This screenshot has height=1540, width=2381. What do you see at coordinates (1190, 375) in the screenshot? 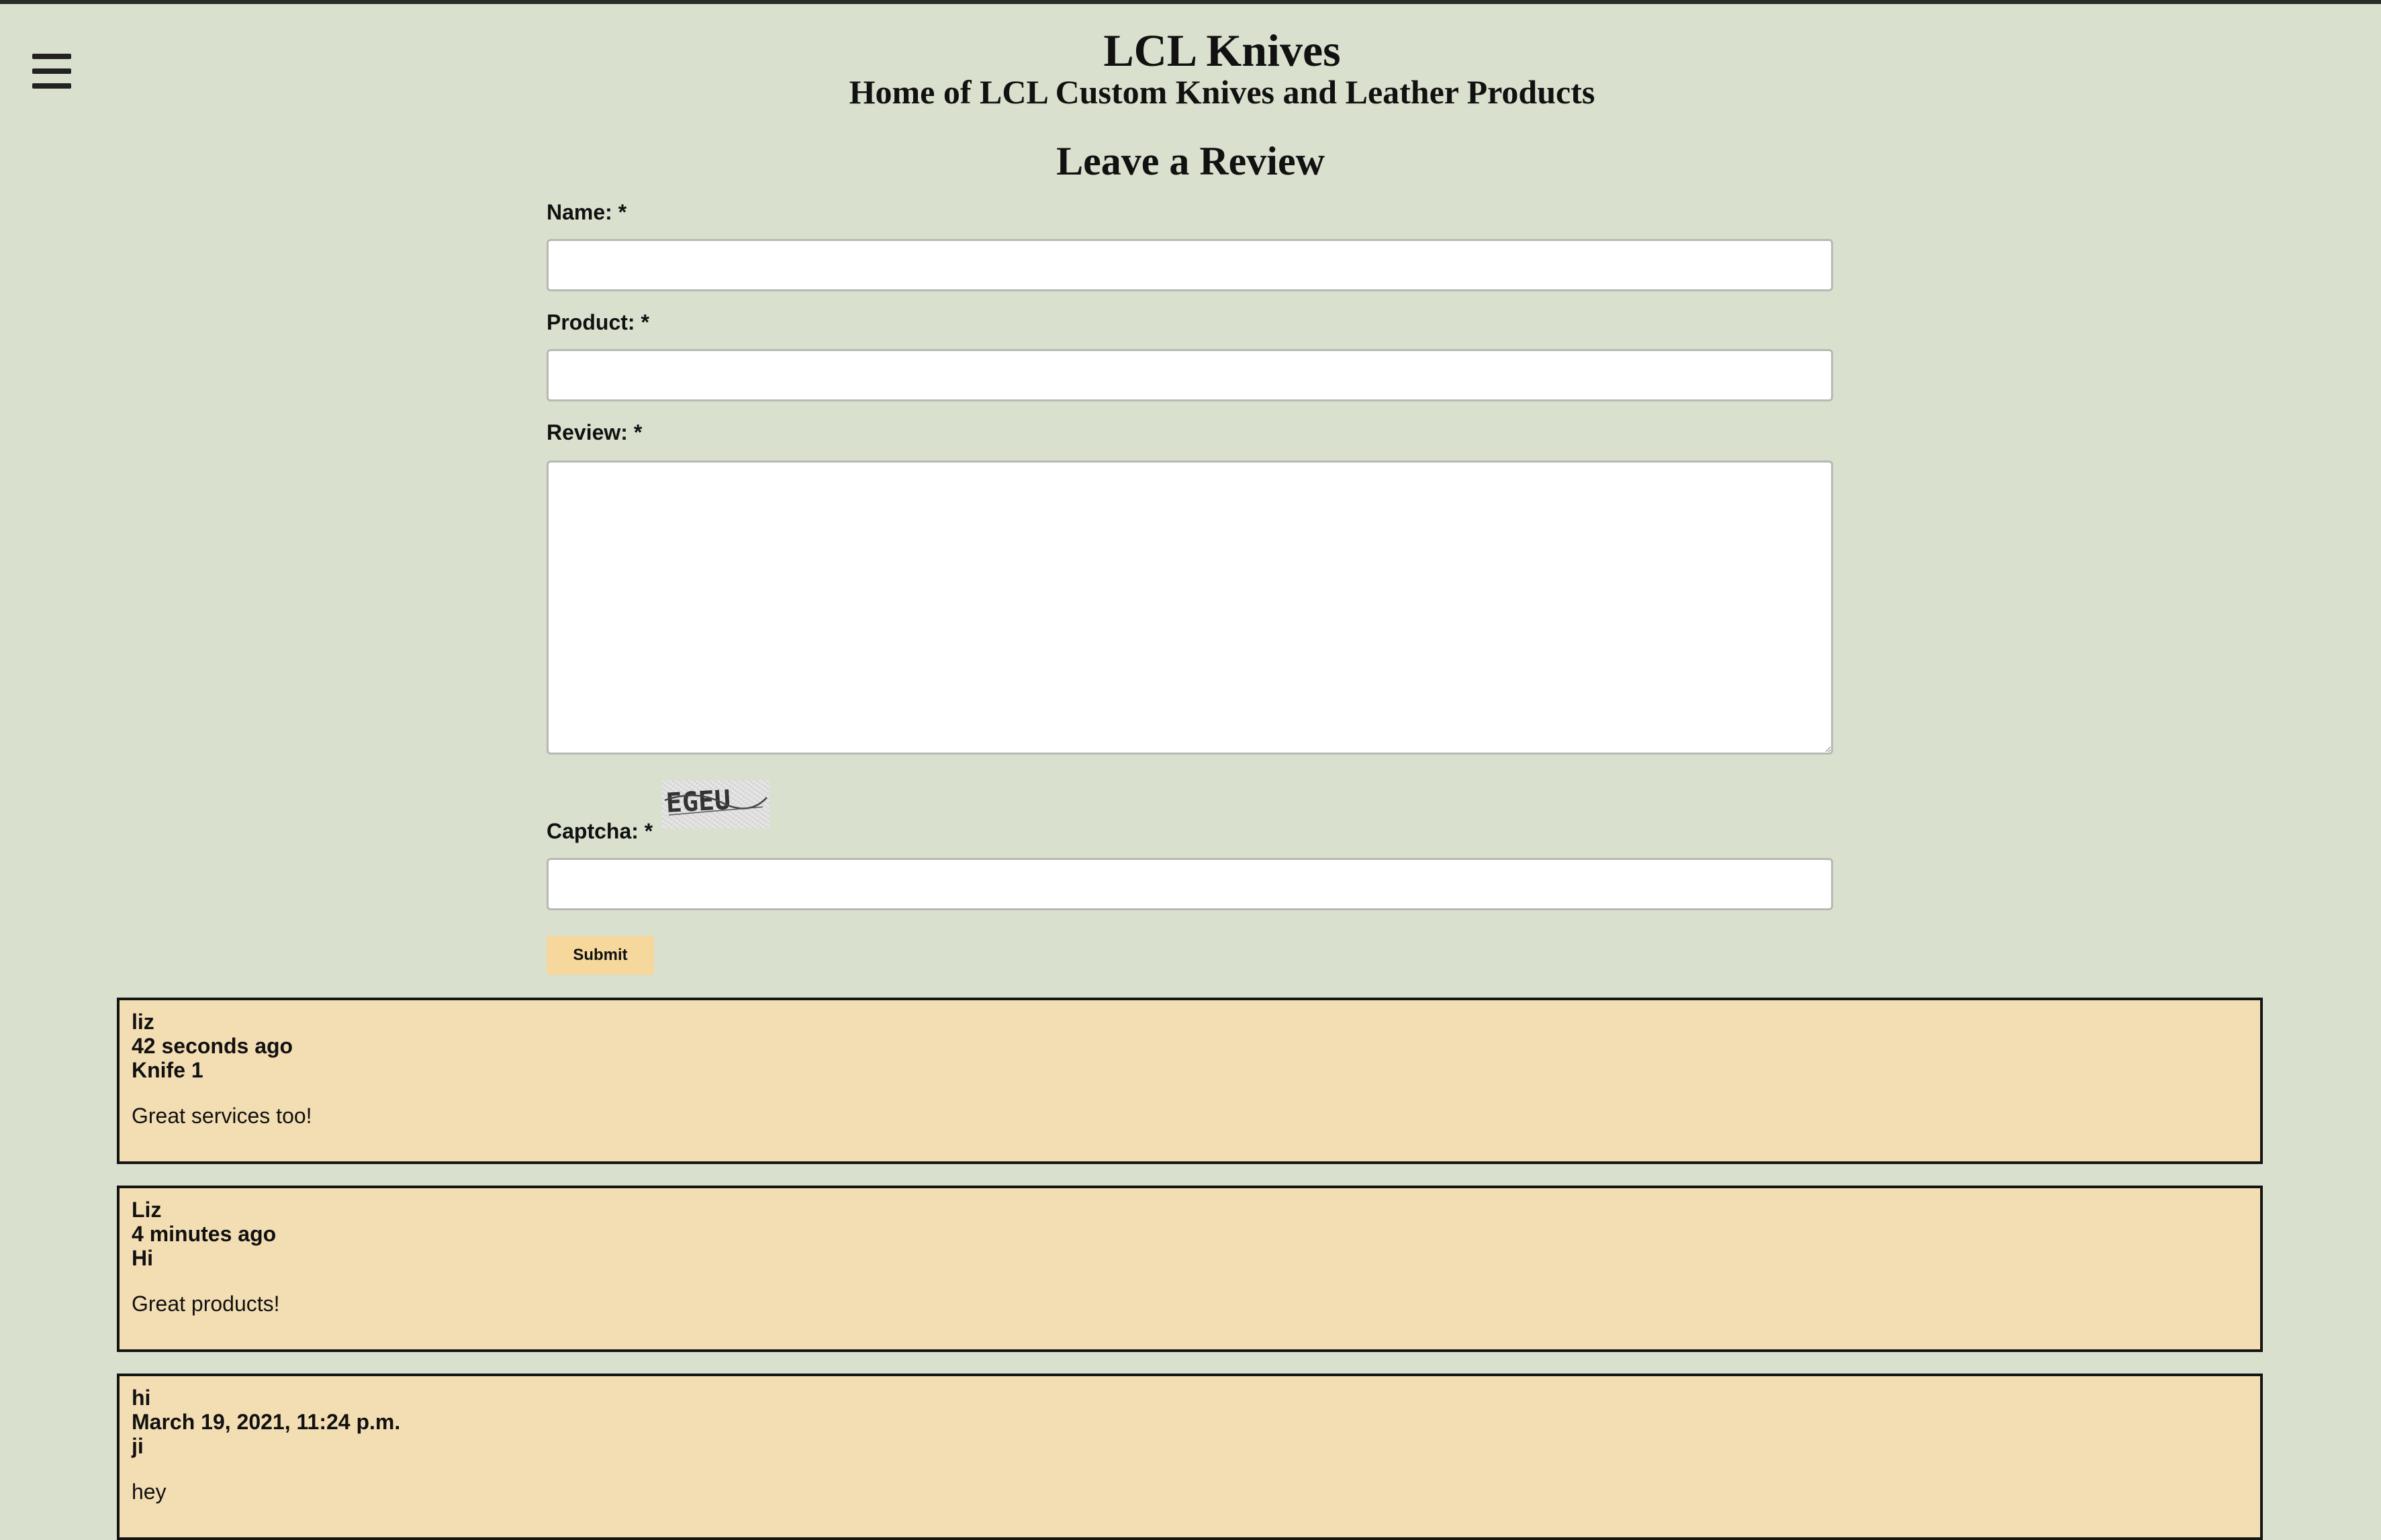
I see `product-input` at bounding box center [1190, 375].